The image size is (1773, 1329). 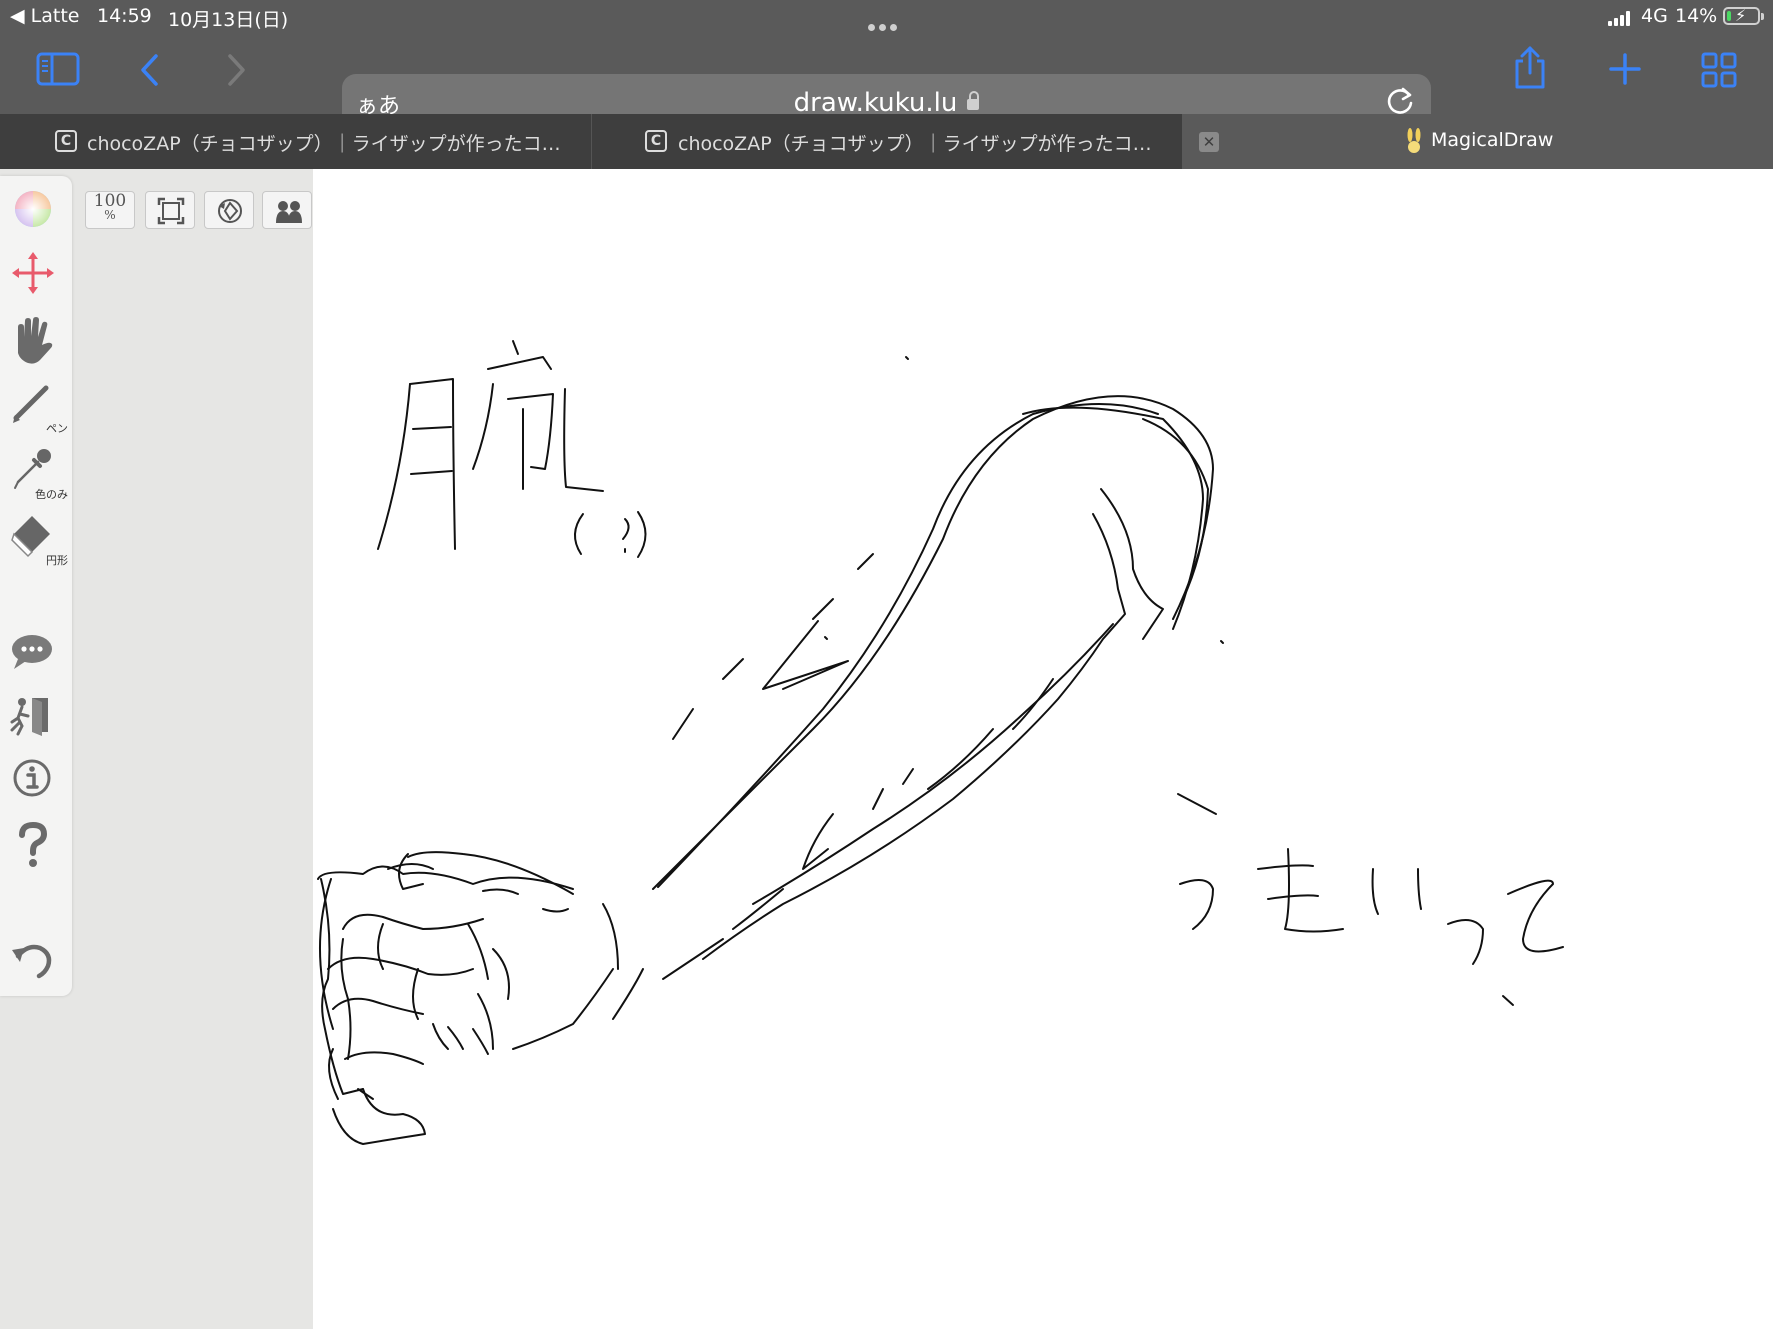 What do you see at coordinates (29, 717) in the screenshot?
I see `exit-door-icon` at bounding box center [29, 717].